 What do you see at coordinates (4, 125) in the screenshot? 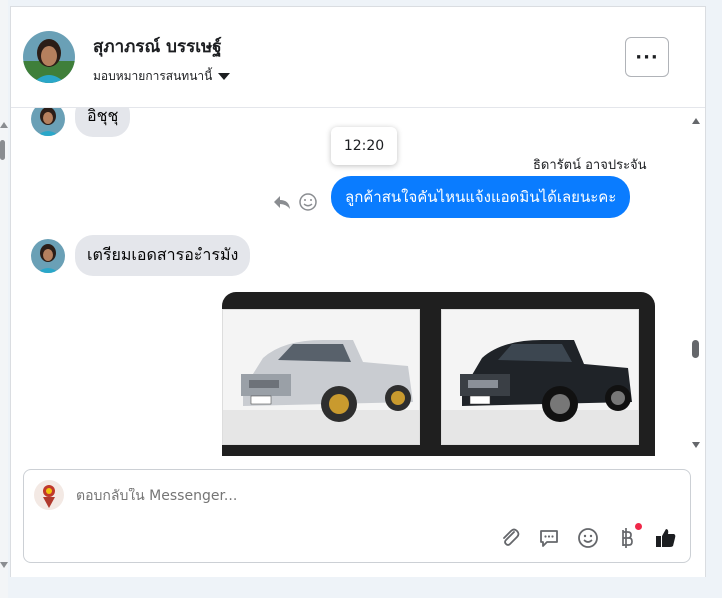
I see `scroll-up-arrow-icon` at bounding box center [4, 125].